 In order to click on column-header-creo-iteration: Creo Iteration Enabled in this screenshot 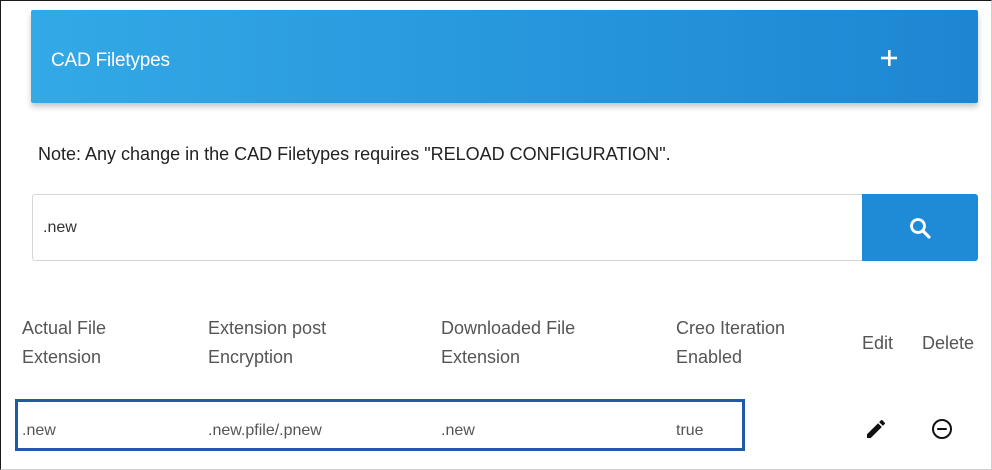, I will do `click(731, 342)`.